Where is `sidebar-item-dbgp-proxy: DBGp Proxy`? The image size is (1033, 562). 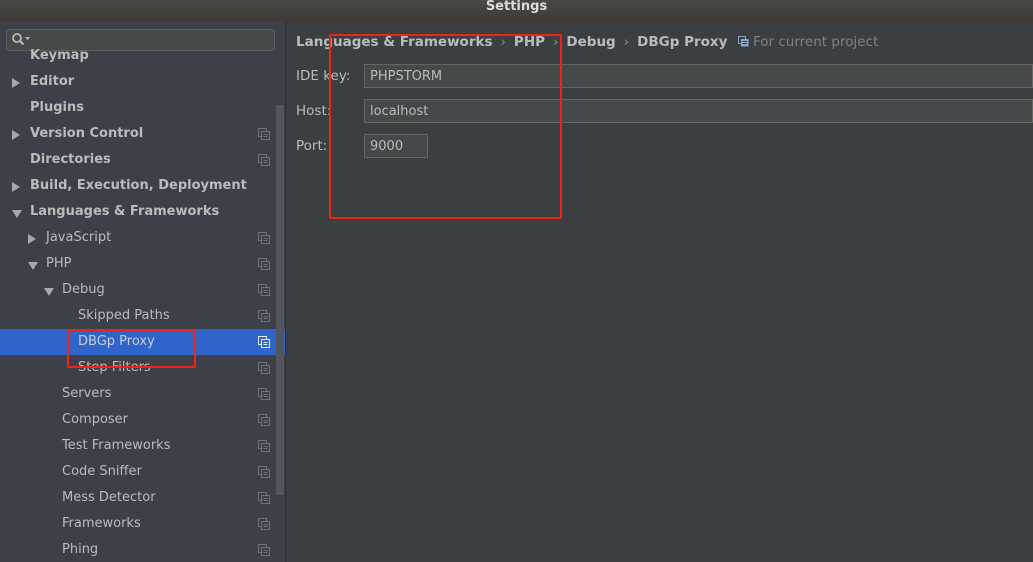 sidebar-item-dbgp-proxy: DBGp Proxy is located at coordinates (142, 342).